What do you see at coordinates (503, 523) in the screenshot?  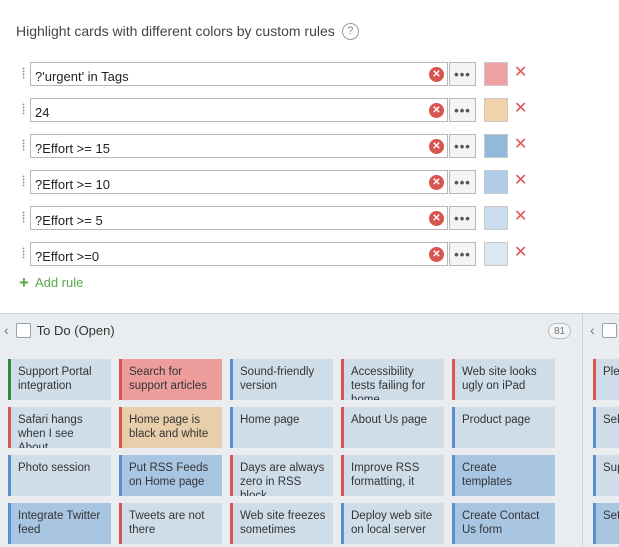 I see `card: Create Contact Us form` at bounding box center [503, 523].